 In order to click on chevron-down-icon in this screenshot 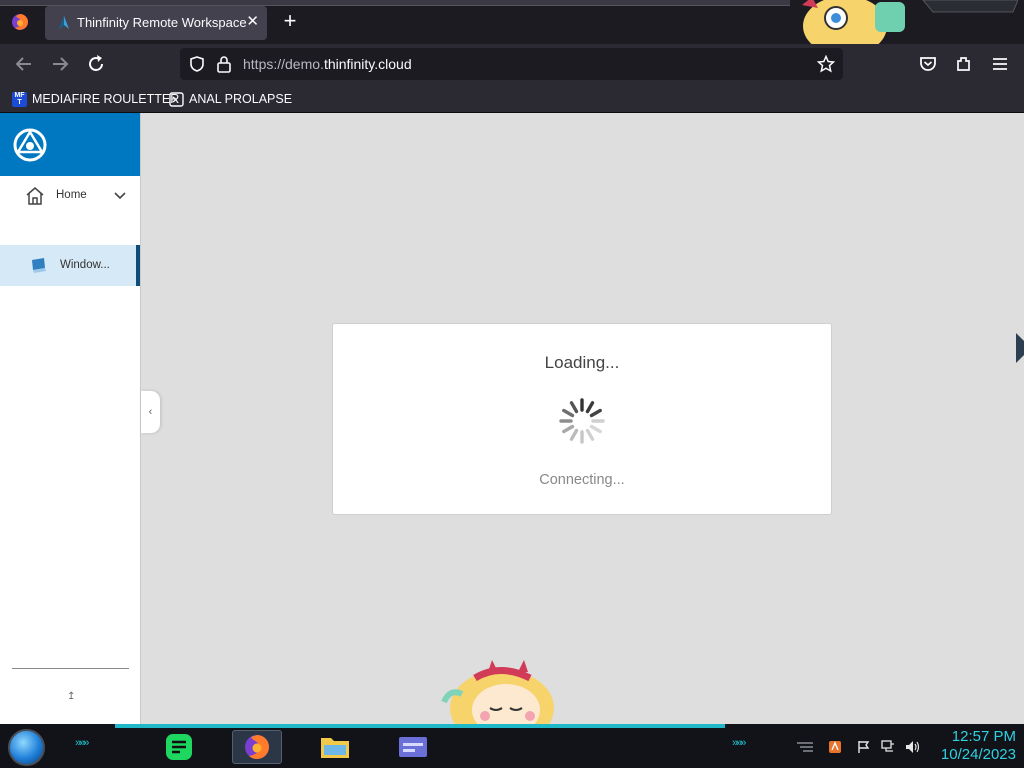, I will do `click(120, 196)`.